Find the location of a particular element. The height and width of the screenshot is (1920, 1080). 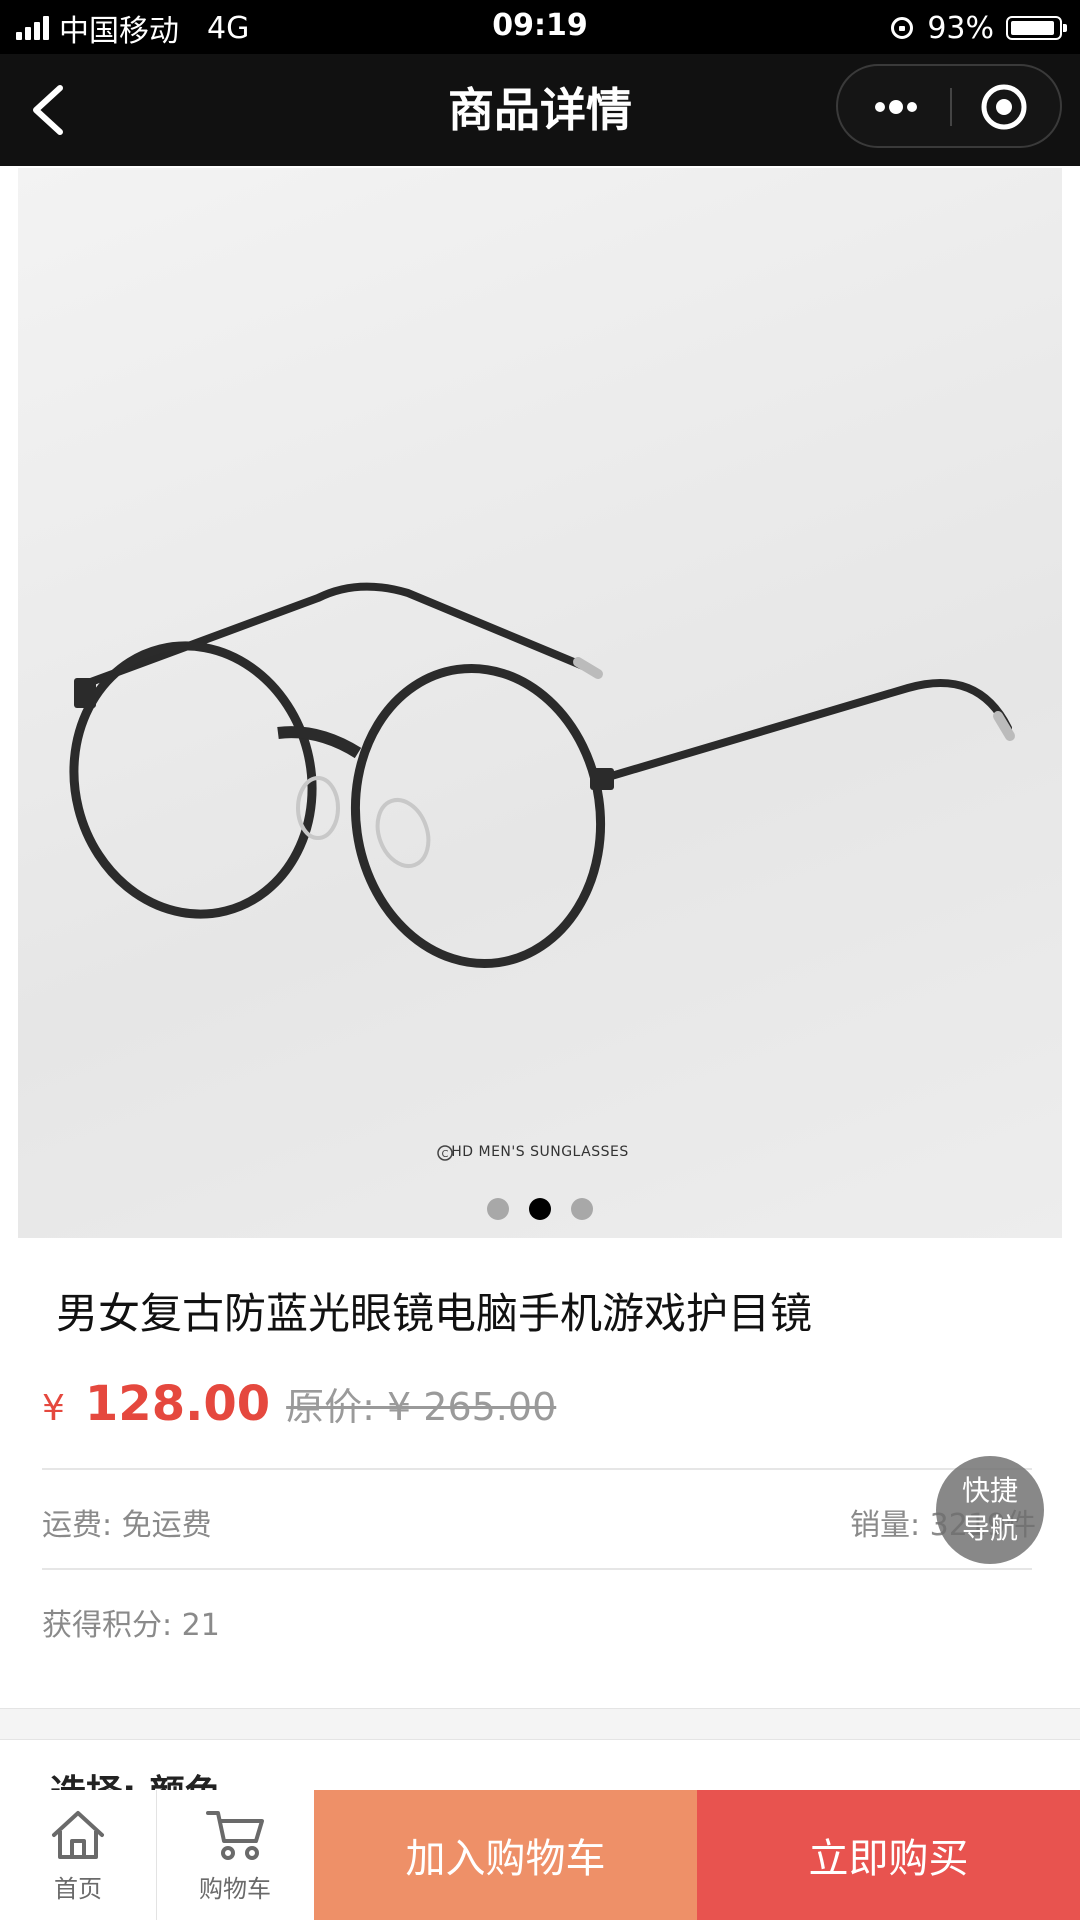

shopping-cart-icon is located at coordinates (235, 1835).